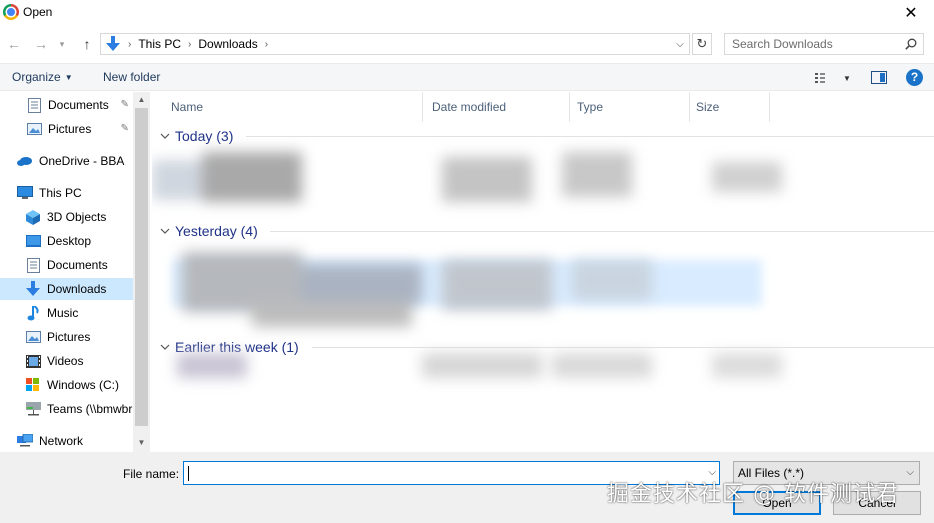 Image resolution: width=934 pixels, height=523 pixels. What do you see at coordinates (817, 44) in the screenshot?
I see `search-input` at bounding box center [817, 44].